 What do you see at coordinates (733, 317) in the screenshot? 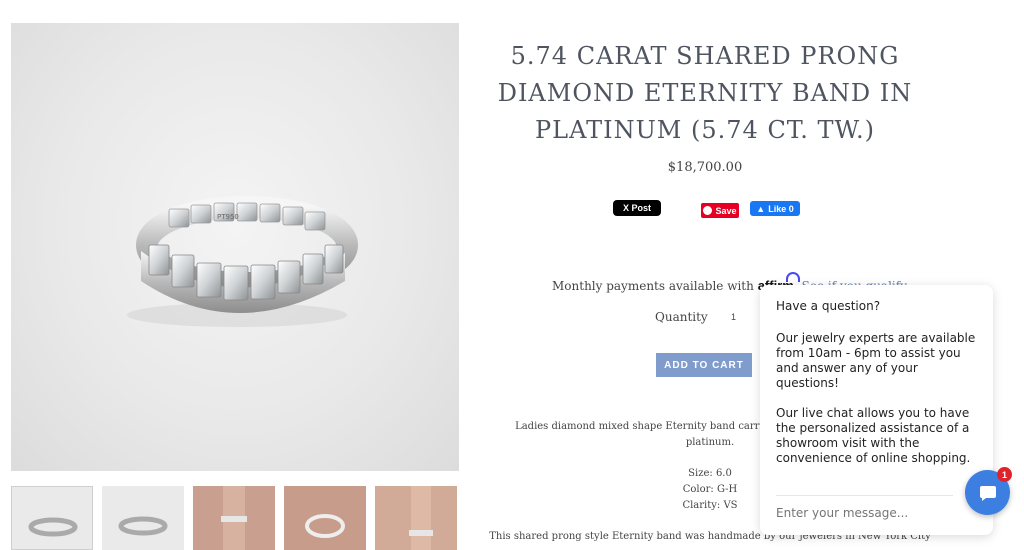
I see `quantity-input: 1` at bounding box center [733, 317].